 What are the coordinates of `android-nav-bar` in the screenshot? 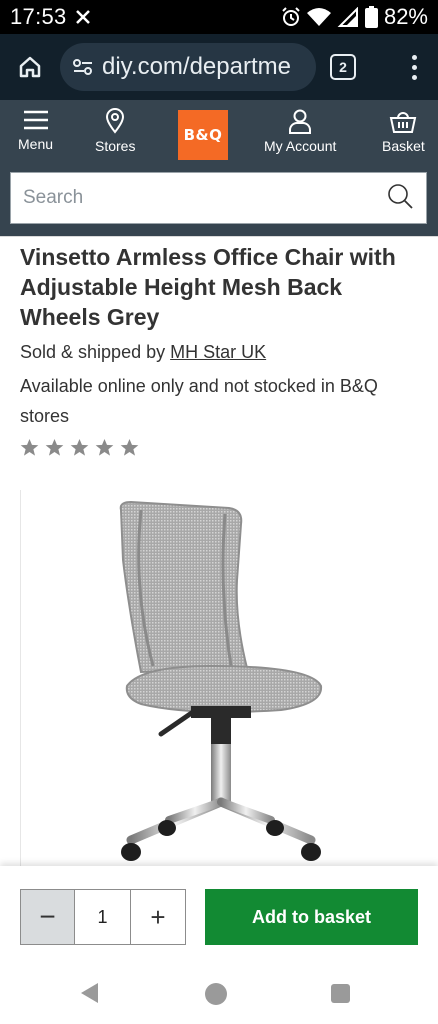 It's located at (219, 993).